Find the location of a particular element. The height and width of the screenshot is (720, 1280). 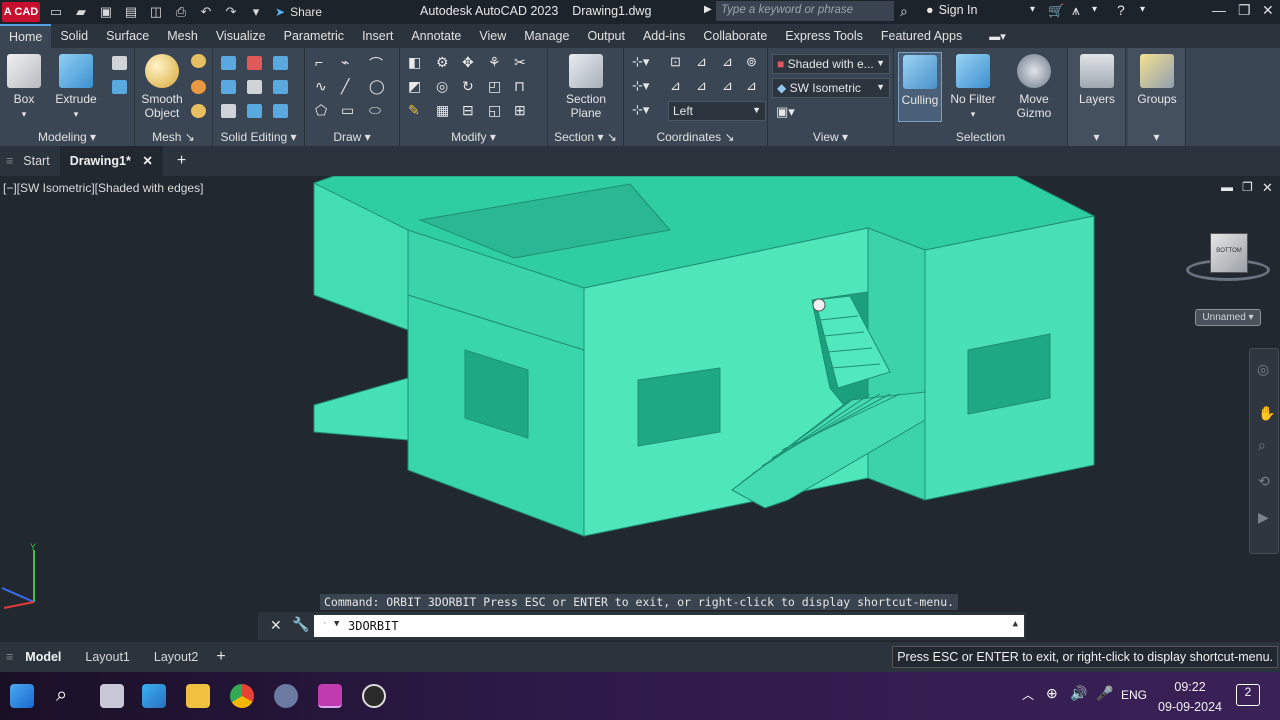

tab-surface: Surface is located at coordinates (127, 36).